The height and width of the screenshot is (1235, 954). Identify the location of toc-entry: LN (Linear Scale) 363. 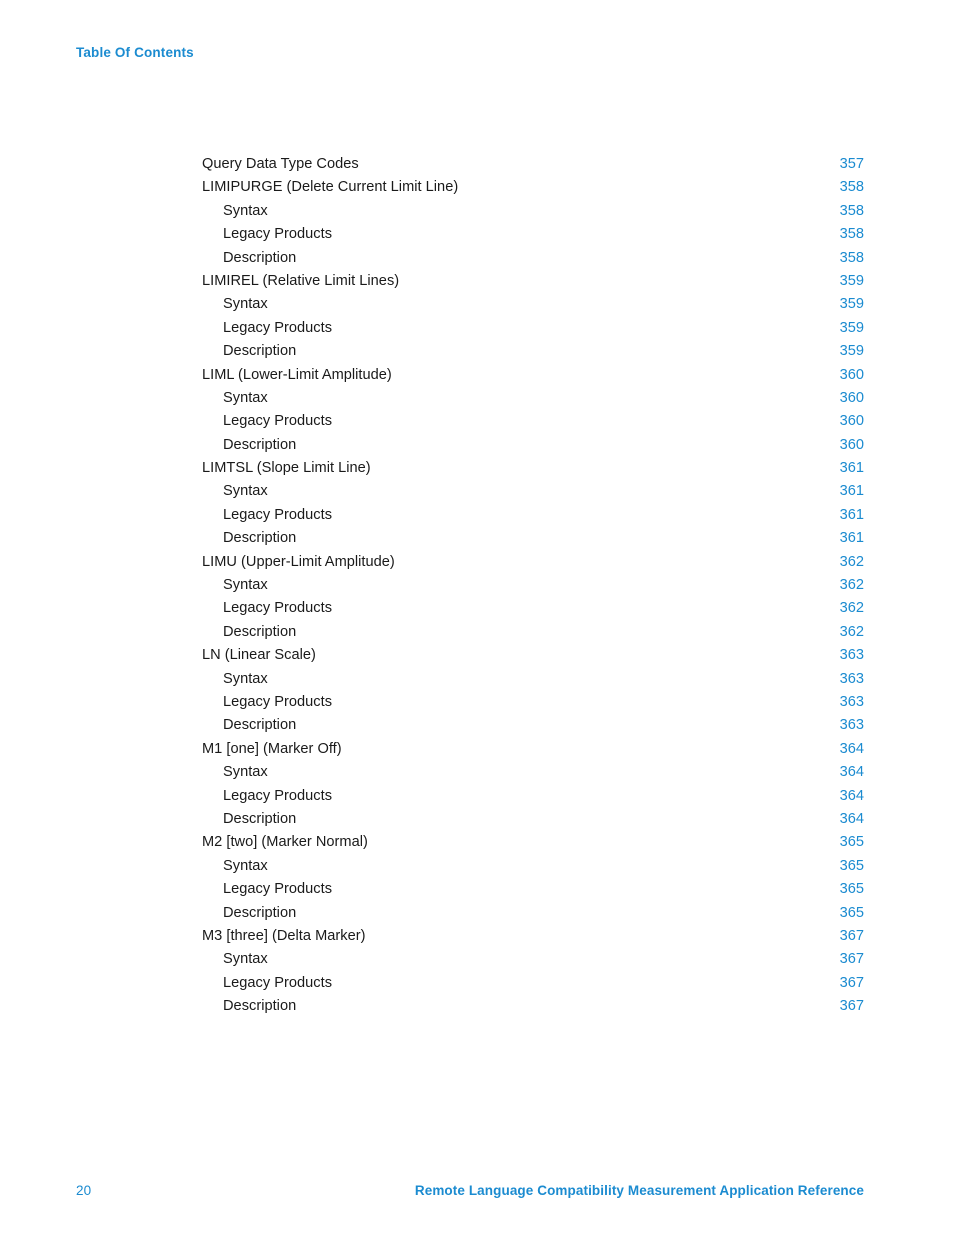
(533, 655).